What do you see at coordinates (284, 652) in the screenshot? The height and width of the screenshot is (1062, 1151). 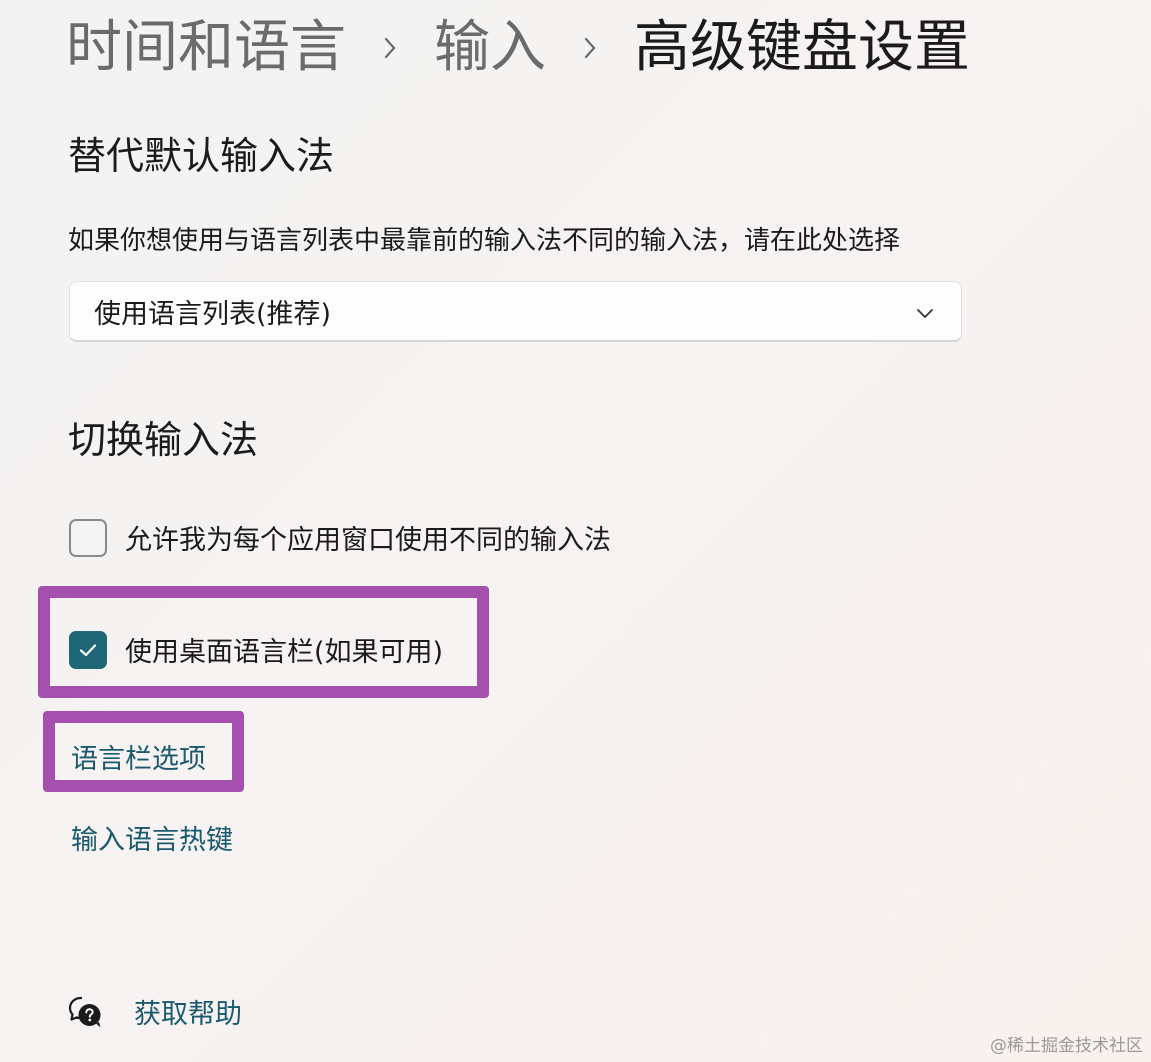 I see `desktop-language-bar-label: 使用桌面语言栏(如果可用)` at bounding box center [284, 652].